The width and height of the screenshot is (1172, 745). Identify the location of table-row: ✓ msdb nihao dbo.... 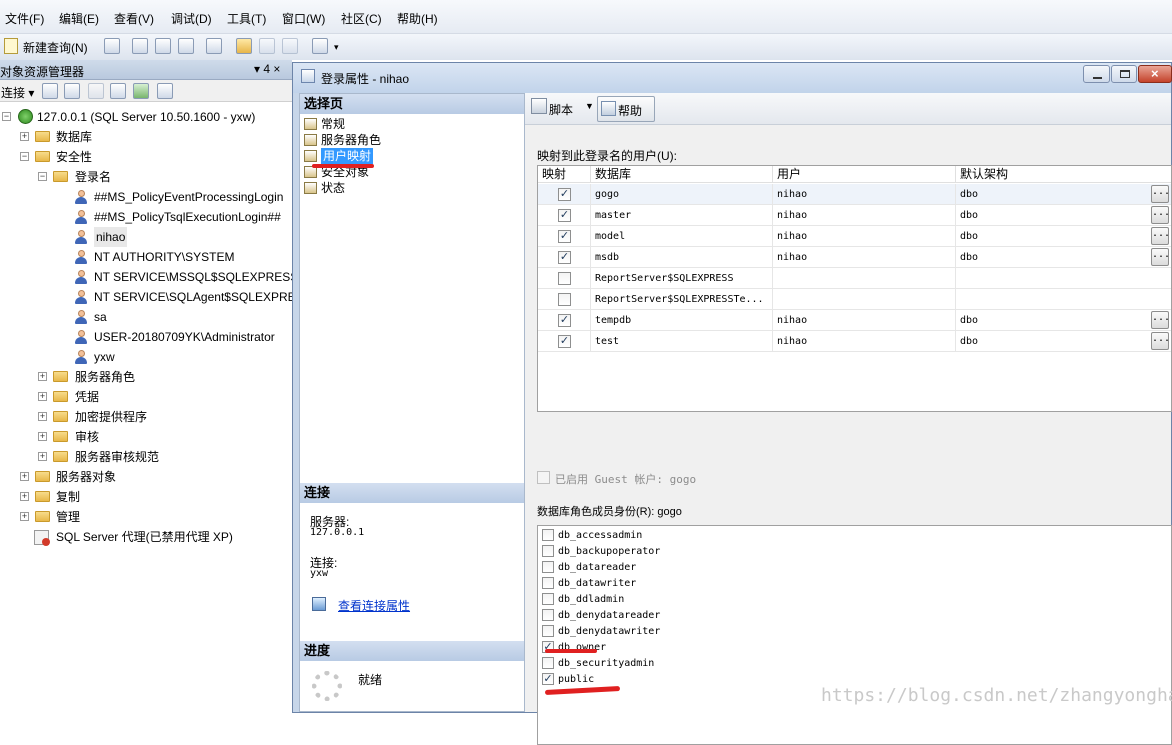
(854, 257).